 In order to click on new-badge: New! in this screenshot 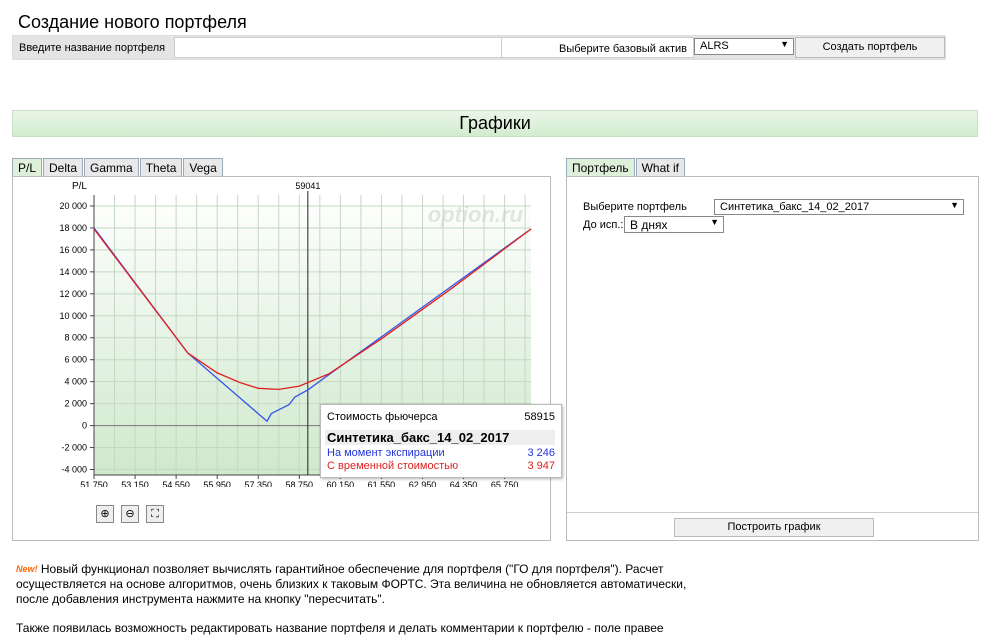, I will do `click(27, 569)`.